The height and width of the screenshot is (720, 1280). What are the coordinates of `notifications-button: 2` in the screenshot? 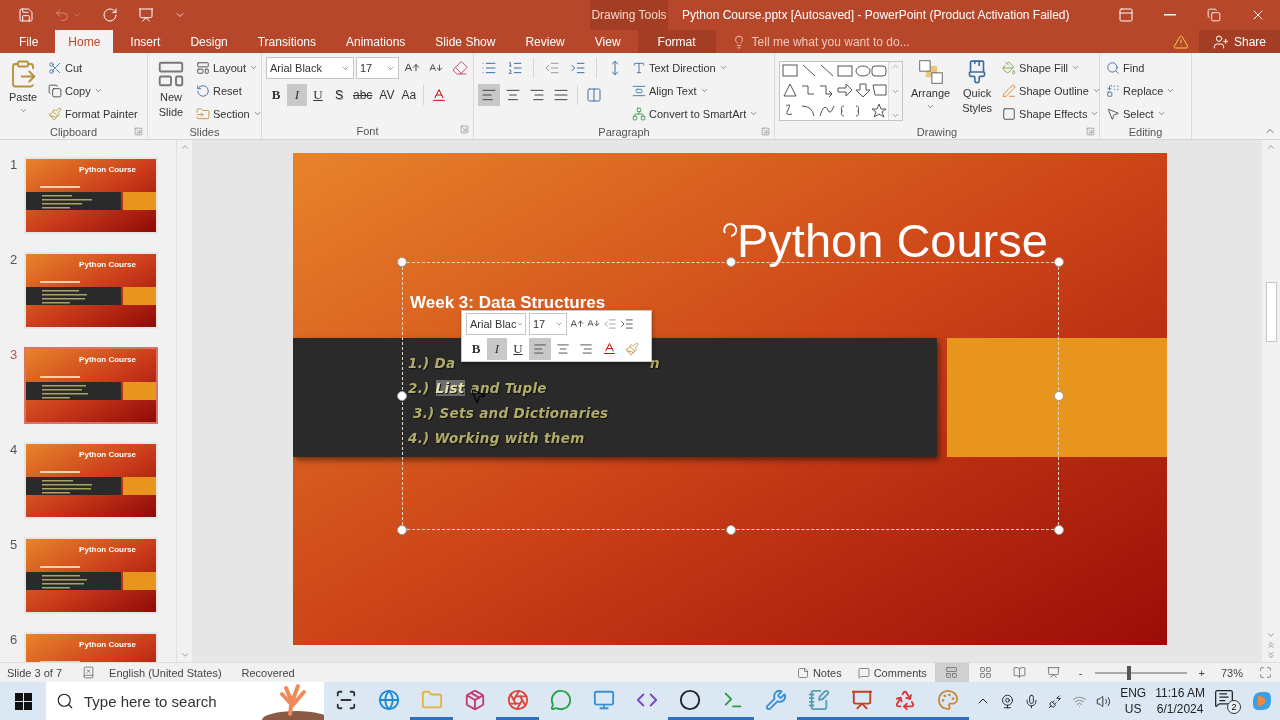 It's located at (1227, 701).